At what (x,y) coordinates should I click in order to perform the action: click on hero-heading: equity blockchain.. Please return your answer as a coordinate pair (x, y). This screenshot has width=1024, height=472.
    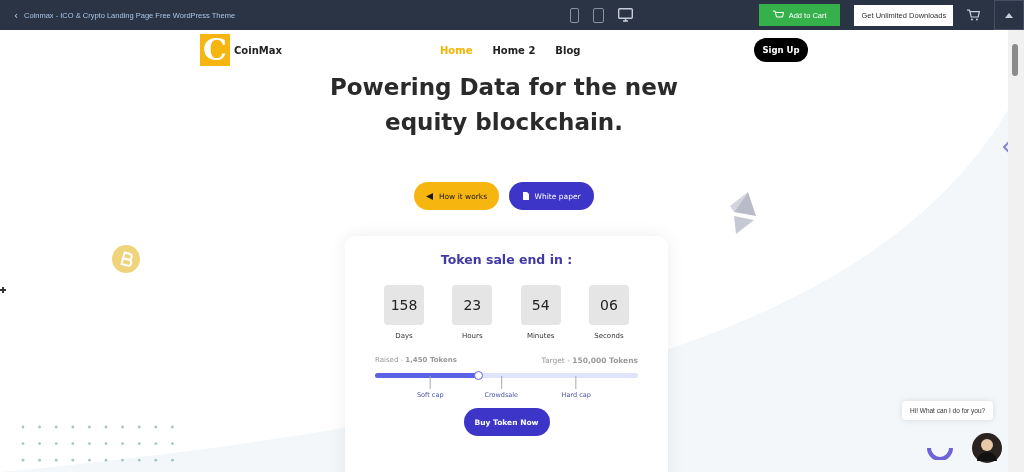
    Looking at the image, I should click on (504, 122).